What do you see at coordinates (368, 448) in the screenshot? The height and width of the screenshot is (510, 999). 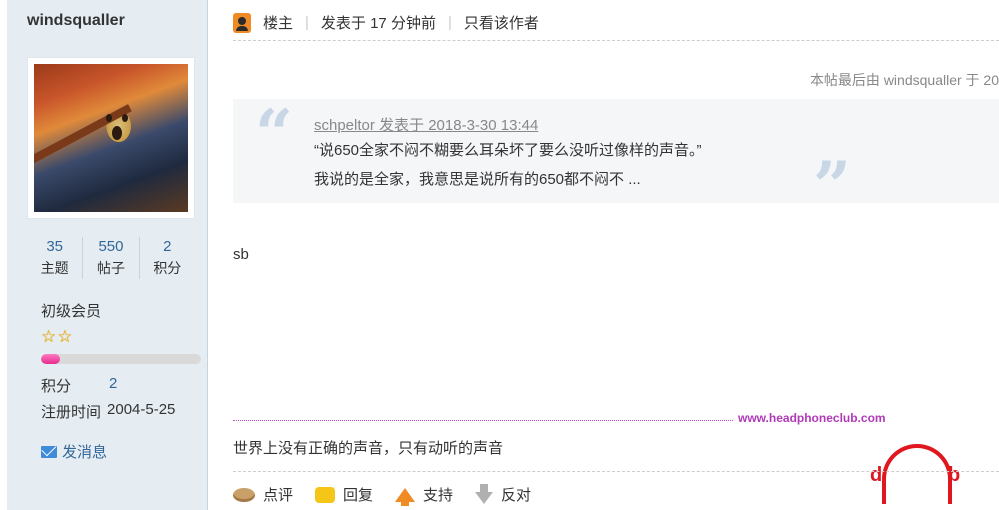 I see `signature-text: 世界上没有正确的声音，只有动听的声音` at bounding box center [368, 448].